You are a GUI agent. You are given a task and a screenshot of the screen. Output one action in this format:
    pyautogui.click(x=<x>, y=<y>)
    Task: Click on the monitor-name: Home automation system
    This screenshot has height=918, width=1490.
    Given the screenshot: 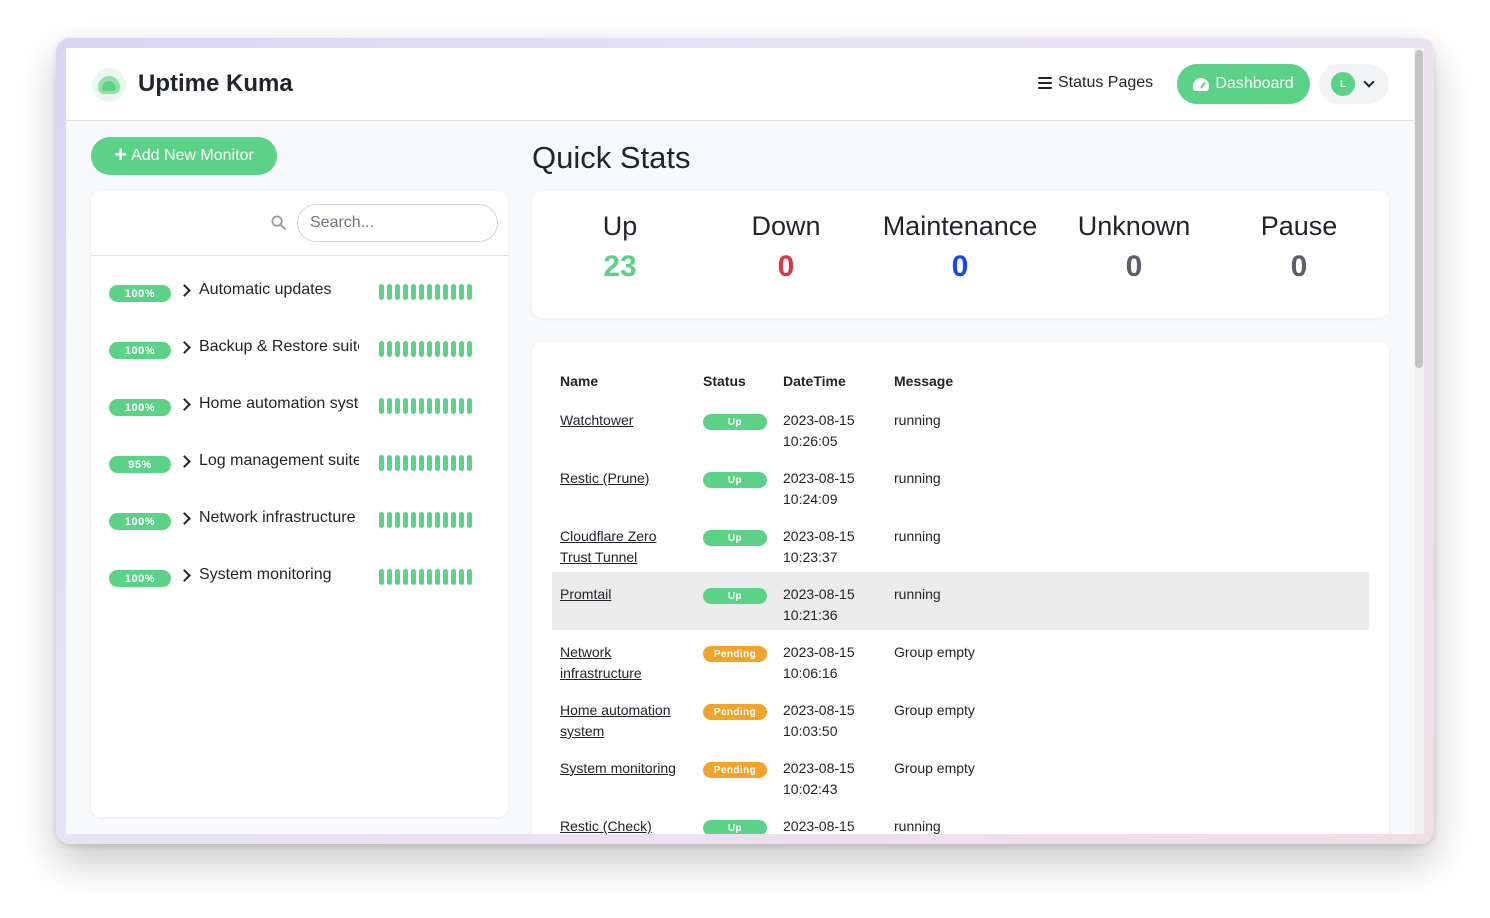 What is the action you would take?
    pyautogui.click(x=279, y=403)
    